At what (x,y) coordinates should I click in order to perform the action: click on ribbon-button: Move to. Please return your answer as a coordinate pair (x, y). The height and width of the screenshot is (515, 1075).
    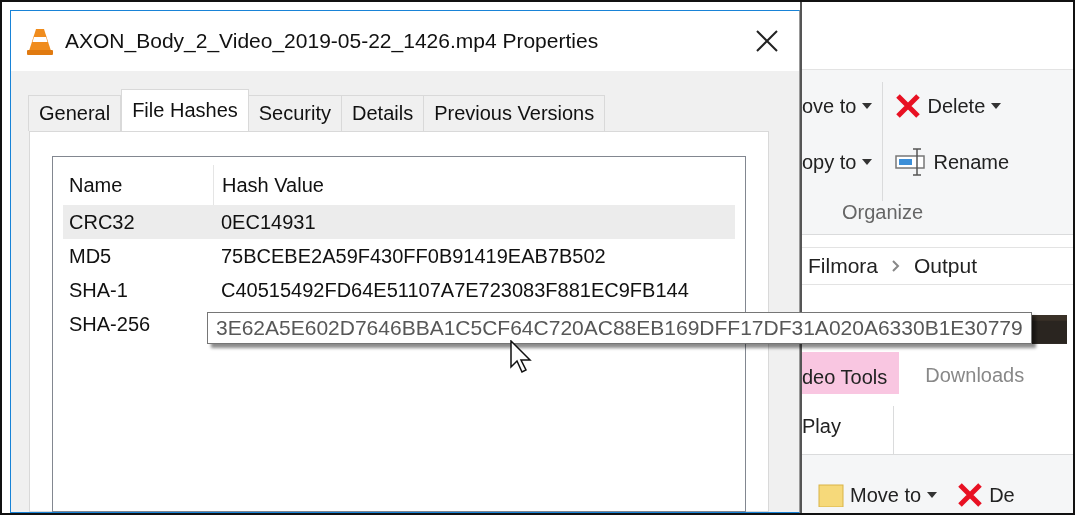
    Looking at the image, I should click on (878, 495).